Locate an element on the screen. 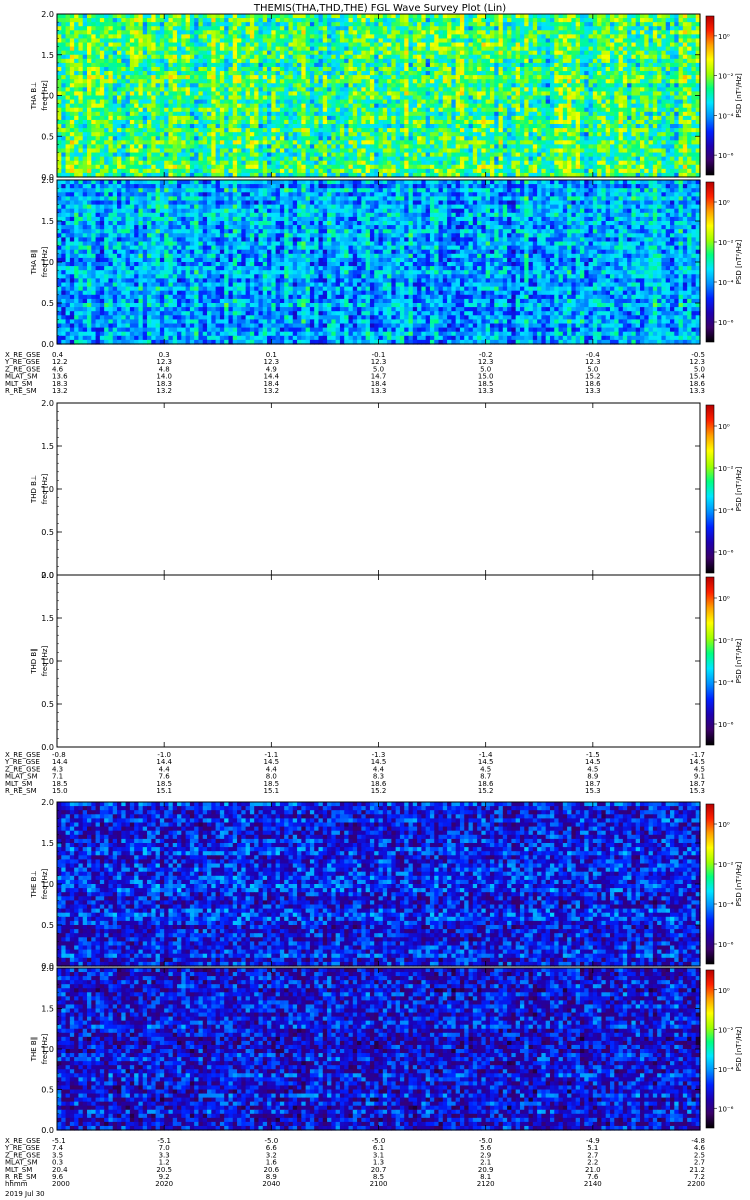  spectrogram-tha-bperp is located at coordinates (379, 96).